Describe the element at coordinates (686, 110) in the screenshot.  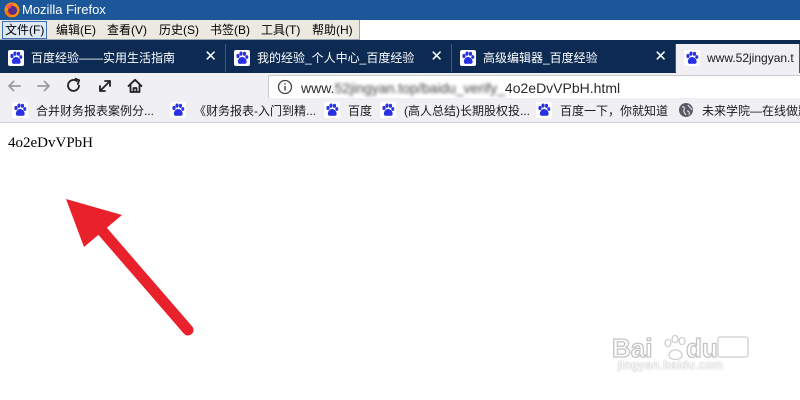
I see `globe-icon` at that location.